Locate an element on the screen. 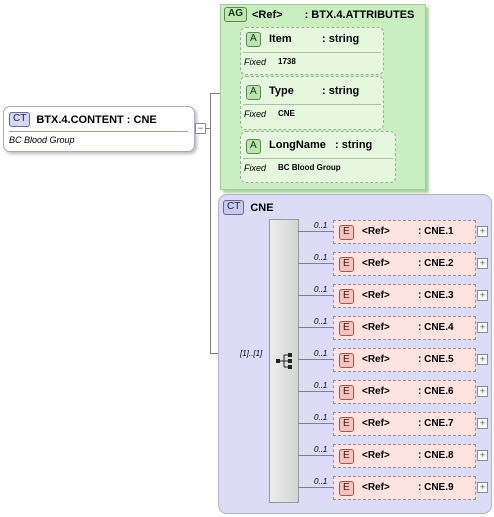 This screenshot has width=494, height=517. attribute-group-ref: <Ref> is located at coordinates (267, 14).